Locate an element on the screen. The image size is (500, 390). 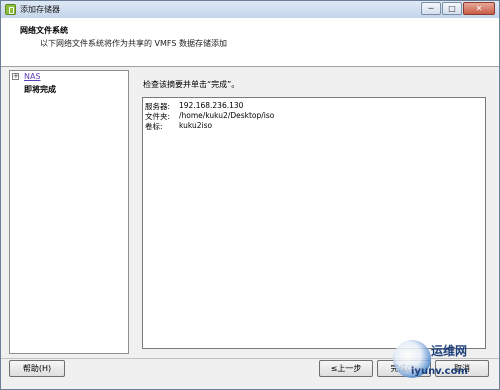
minimize-button: ─ is located at coordinates (431, 8).